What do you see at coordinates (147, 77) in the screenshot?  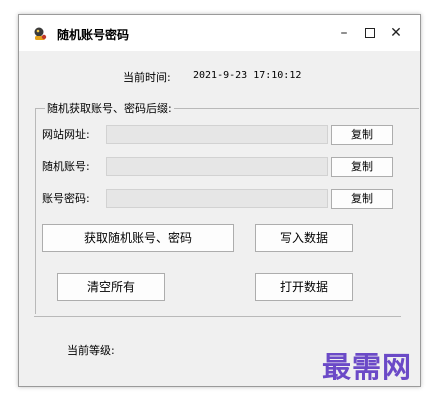 I see `current-time-label: 当前时间:` at bounding box center [147, 77].